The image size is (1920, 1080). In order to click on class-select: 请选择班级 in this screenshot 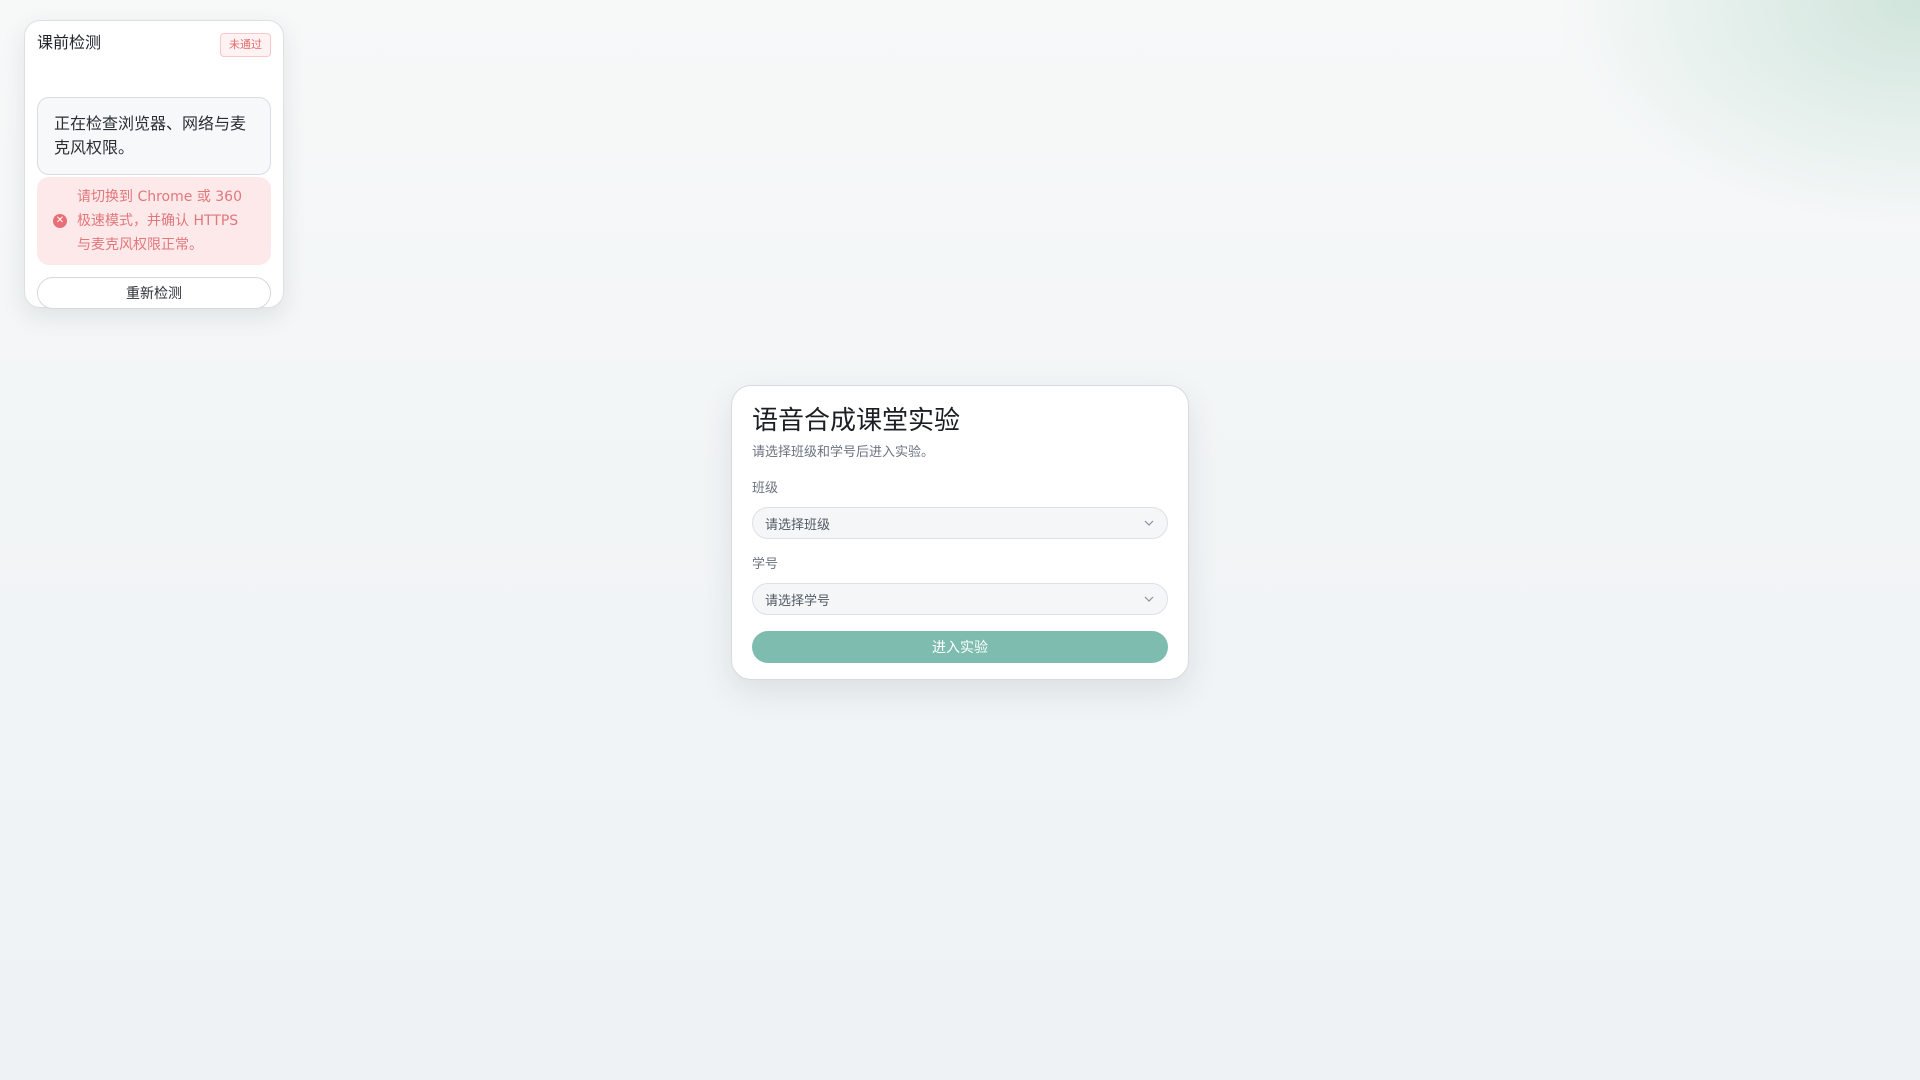, I will do `click(960, 523)`.